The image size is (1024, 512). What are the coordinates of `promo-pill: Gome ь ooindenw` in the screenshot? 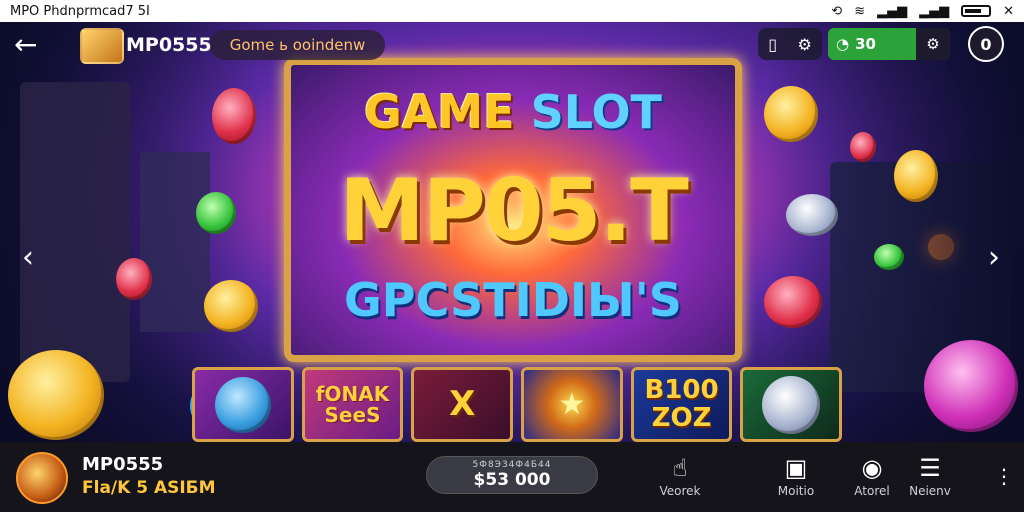 It's located at (297, 45).